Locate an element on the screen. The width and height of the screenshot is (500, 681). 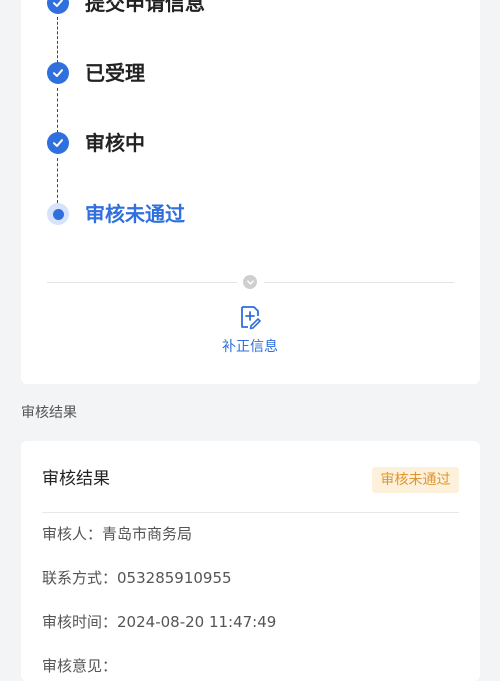
reviewer-row: 审核人：青岛市商务局 is located at coordinates (117, 534).